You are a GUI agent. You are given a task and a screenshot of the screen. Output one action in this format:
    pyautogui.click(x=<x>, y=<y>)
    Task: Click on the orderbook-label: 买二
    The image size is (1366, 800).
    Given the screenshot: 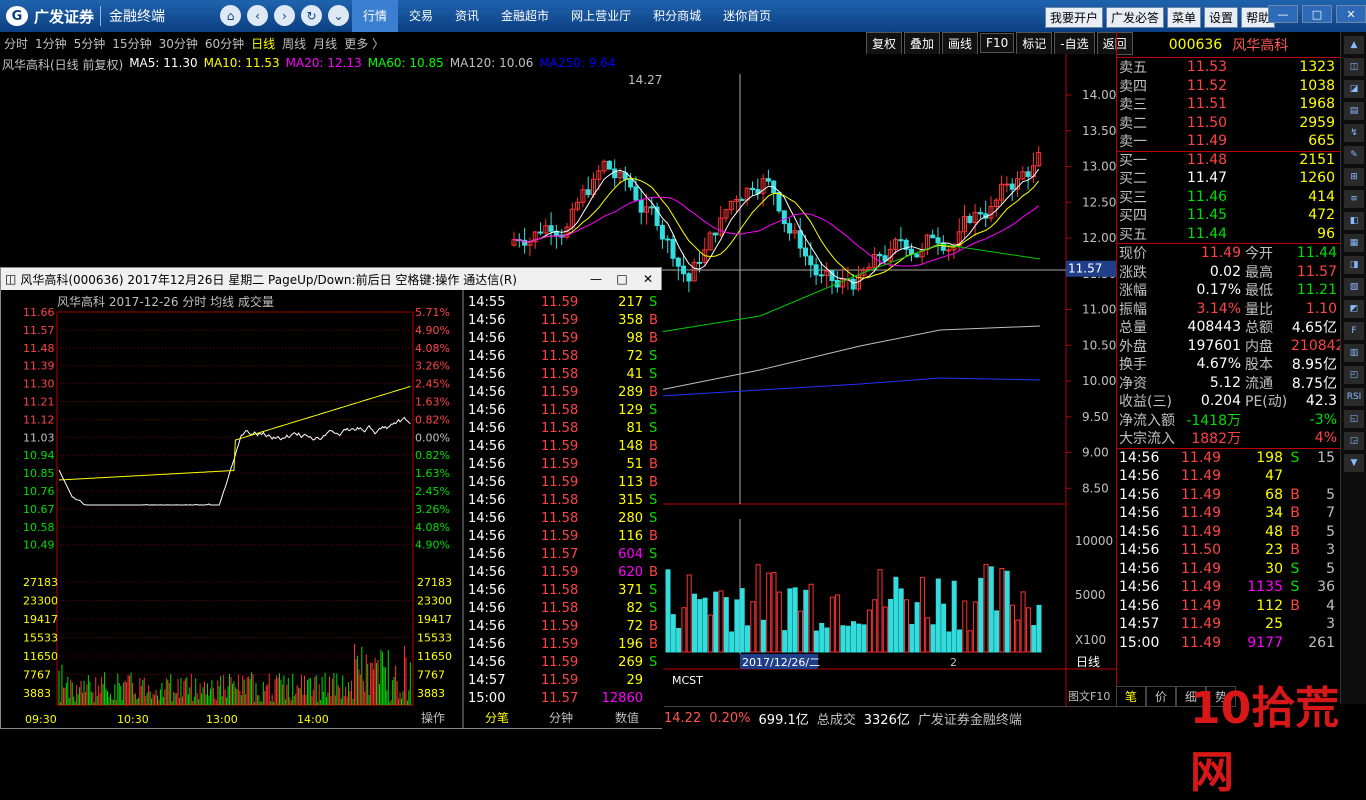 What is the action you would take?
    pyautogui.click(x=1133, y=179)
    